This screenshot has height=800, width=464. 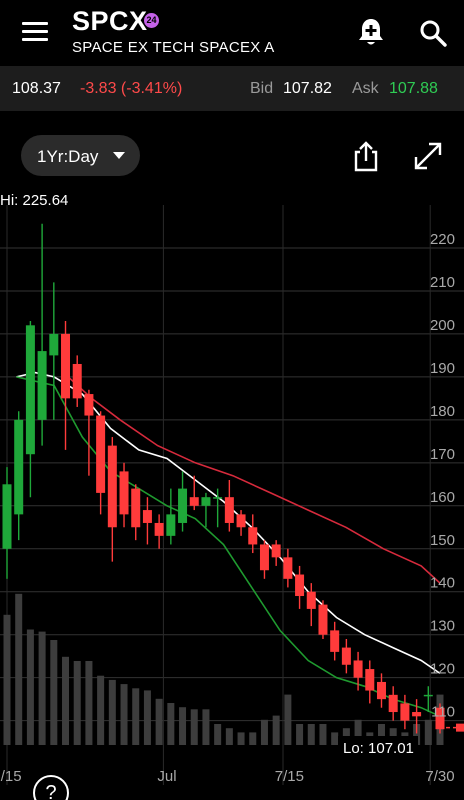 I want to click on y-tick-label: 160, so click(x=442, y=497).